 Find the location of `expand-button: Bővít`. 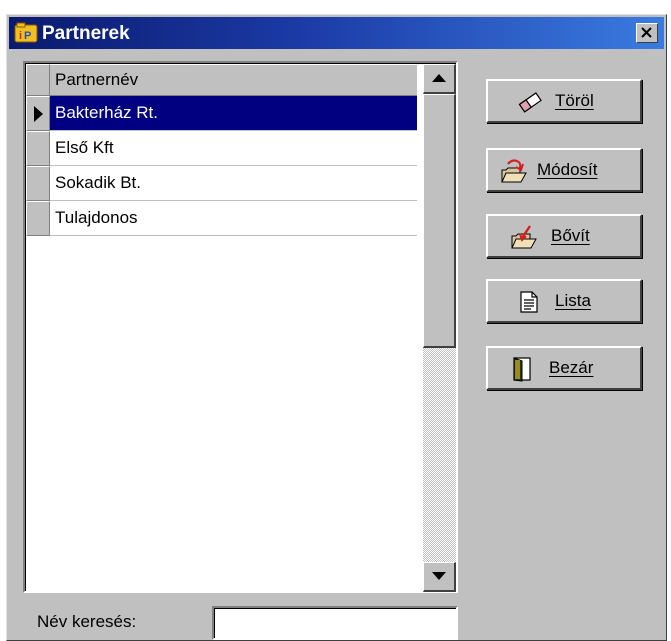

expand-button: Bővít is located at coordinates (564, 236).